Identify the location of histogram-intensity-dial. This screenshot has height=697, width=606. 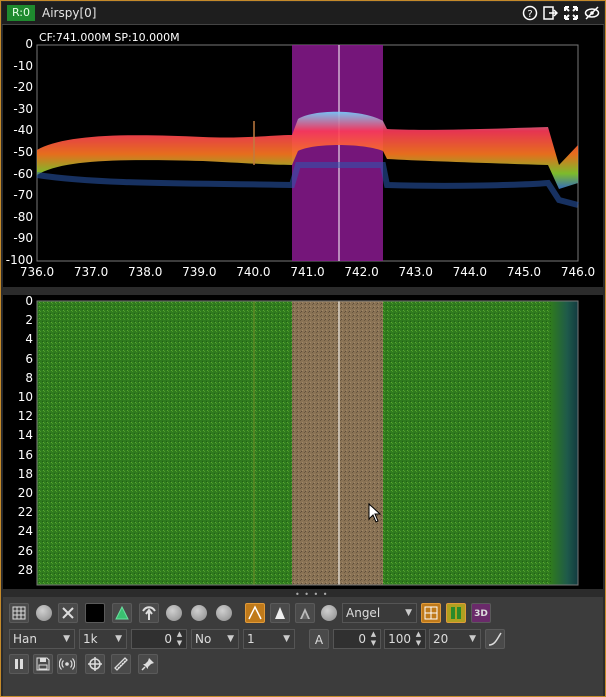
(329, 613).